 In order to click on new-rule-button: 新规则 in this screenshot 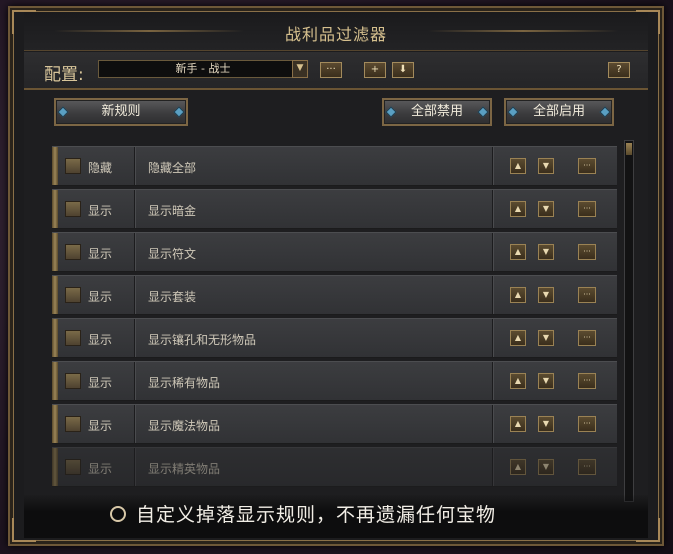, I will do `click(121, 112)`.